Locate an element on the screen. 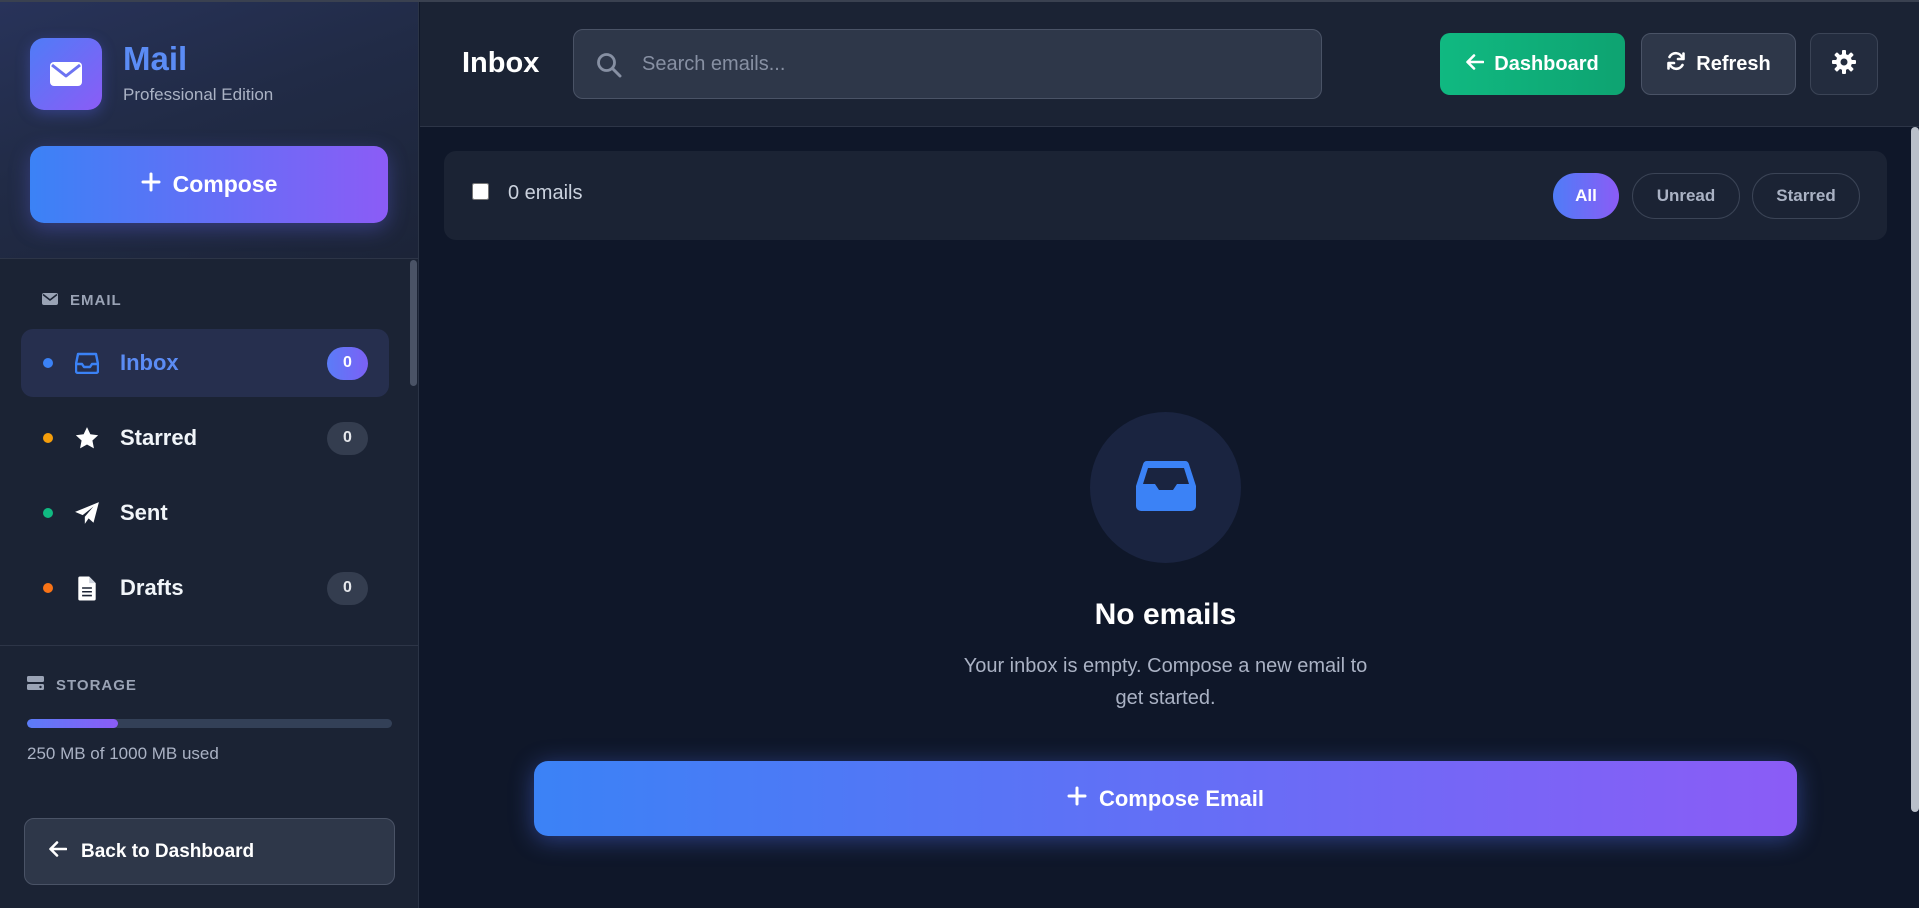 Image resolution: width=1919 pixels, height=908 pixels. main-scrollbar is located at coordinates (1915, 469).